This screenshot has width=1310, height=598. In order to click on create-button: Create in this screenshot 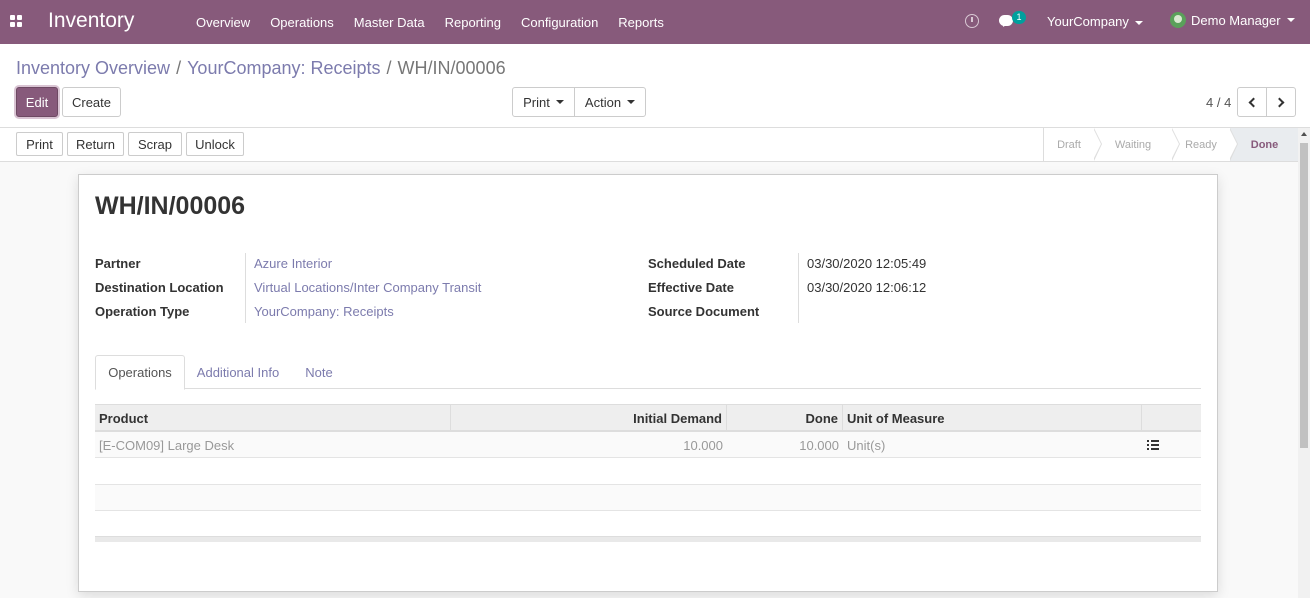, I will do `click(91, 102)`.